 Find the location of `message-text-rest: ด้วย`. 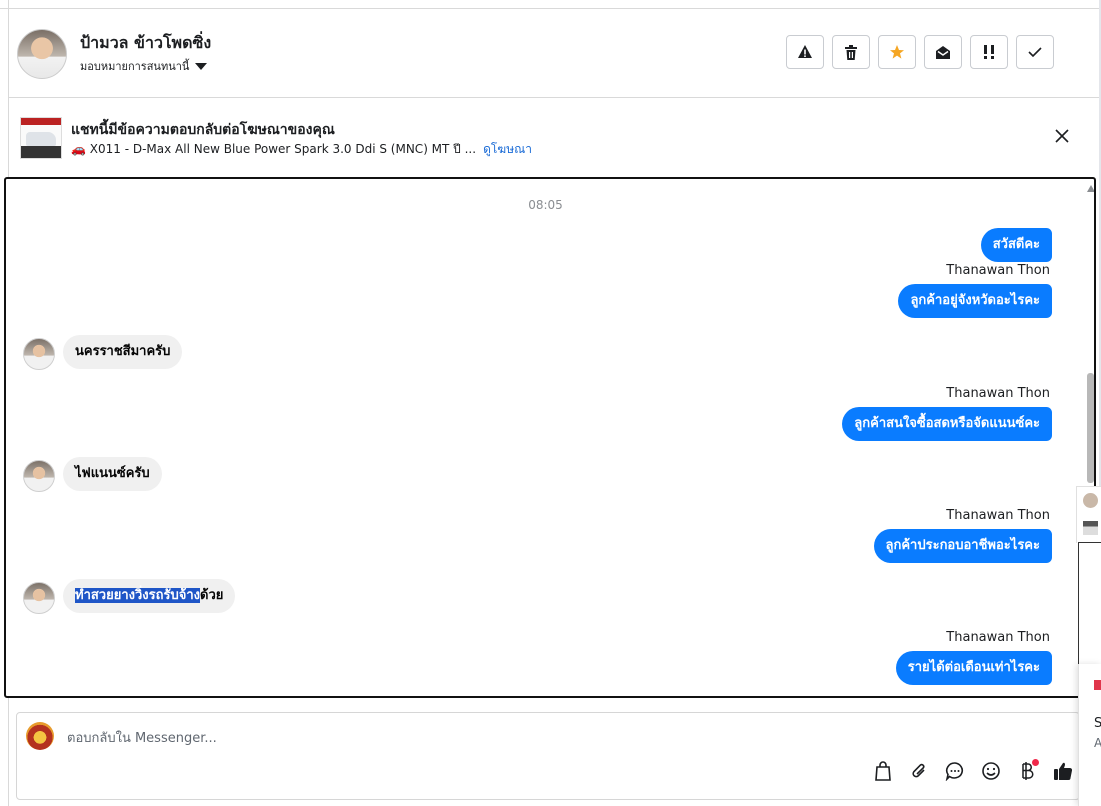

message-text-rest: ด้วย is located at coordinates (212, 595).